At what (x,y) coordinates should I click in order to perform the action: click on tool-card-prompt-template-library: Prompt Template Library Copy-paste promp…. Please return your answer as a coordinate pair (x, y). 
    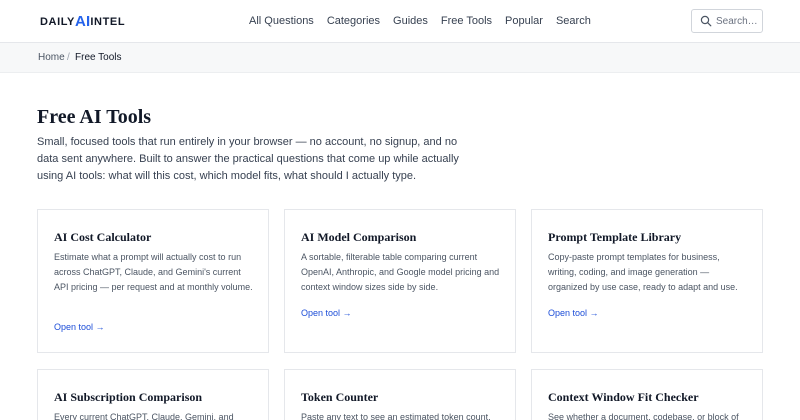
    Looking at the image, I should click on (647, 281).